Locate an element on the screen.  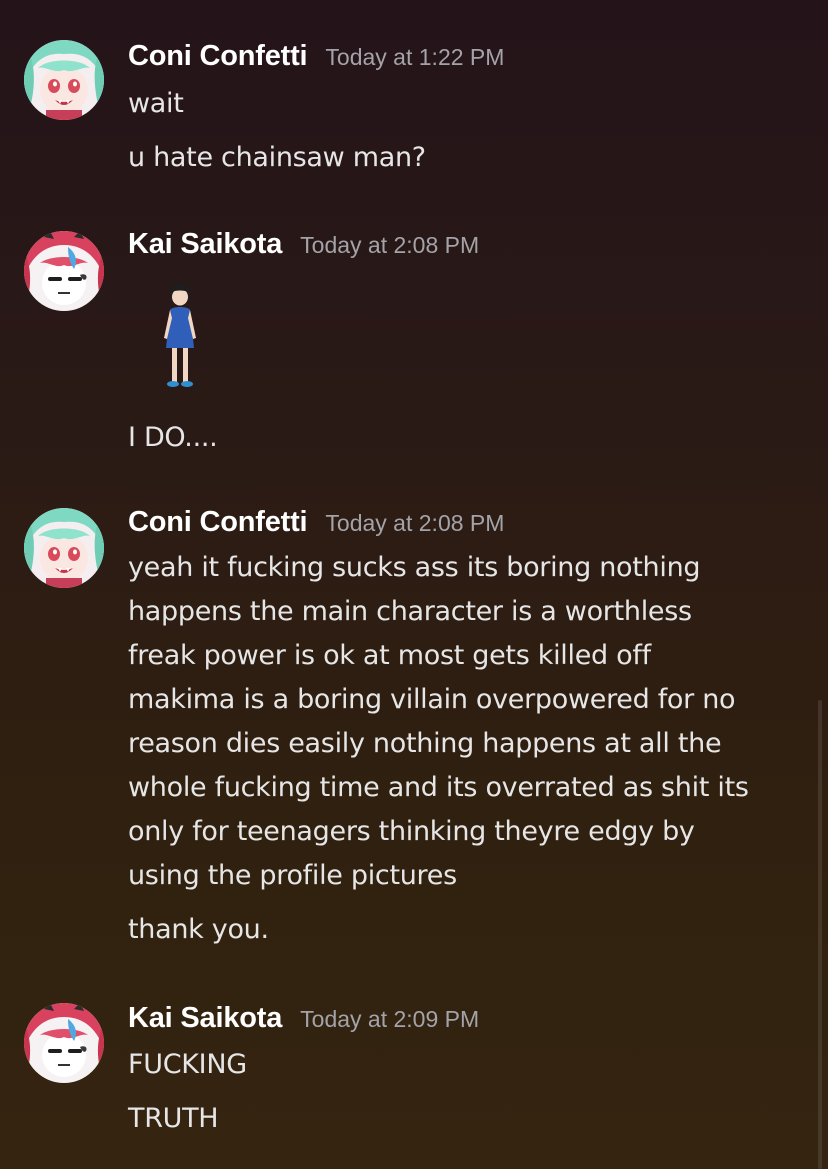
standing-woman-emoji-icon is located at coordinates (180, 337).